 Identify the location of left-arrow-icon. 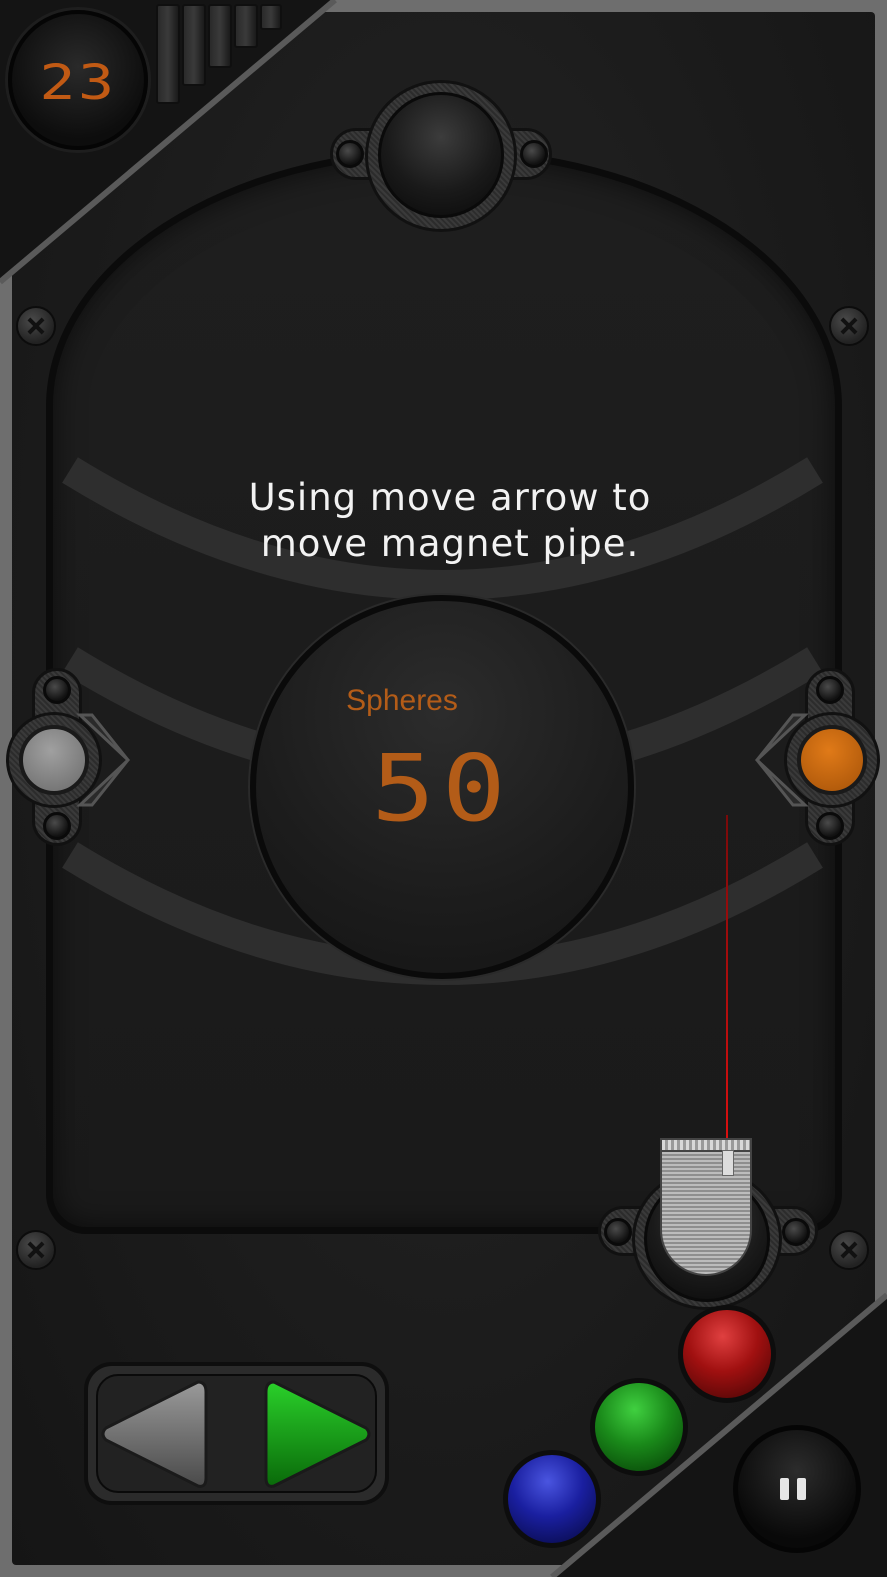
(154, 1434).